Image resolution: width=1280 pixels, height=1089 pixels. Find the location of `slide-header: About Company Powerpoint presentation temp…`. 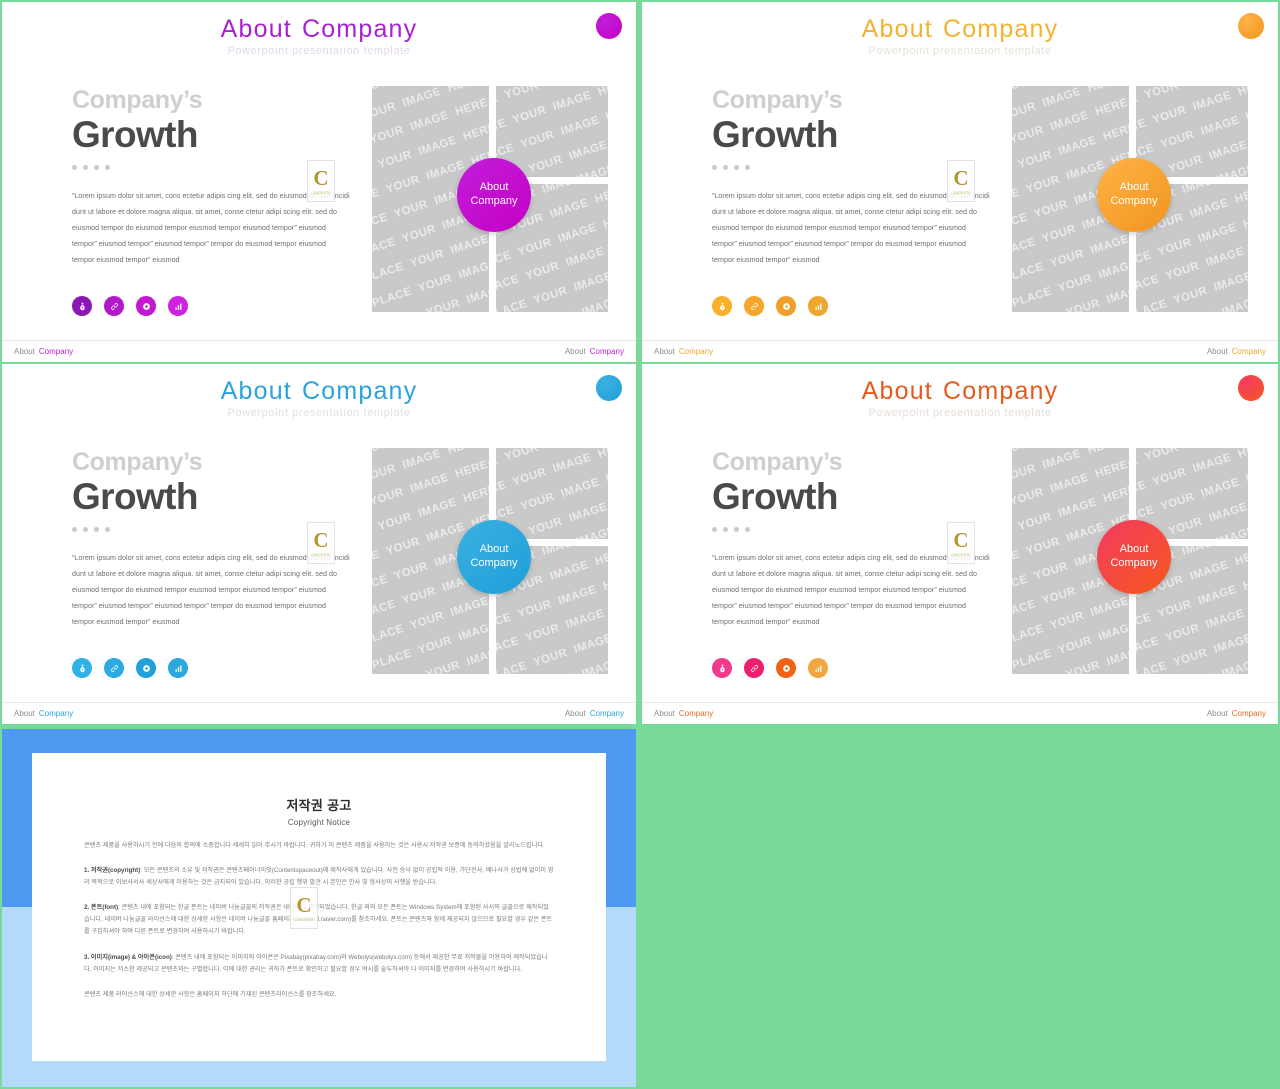

slide-header: About Company Powerpoint presentation temp… is located at coordinates (319, 395).